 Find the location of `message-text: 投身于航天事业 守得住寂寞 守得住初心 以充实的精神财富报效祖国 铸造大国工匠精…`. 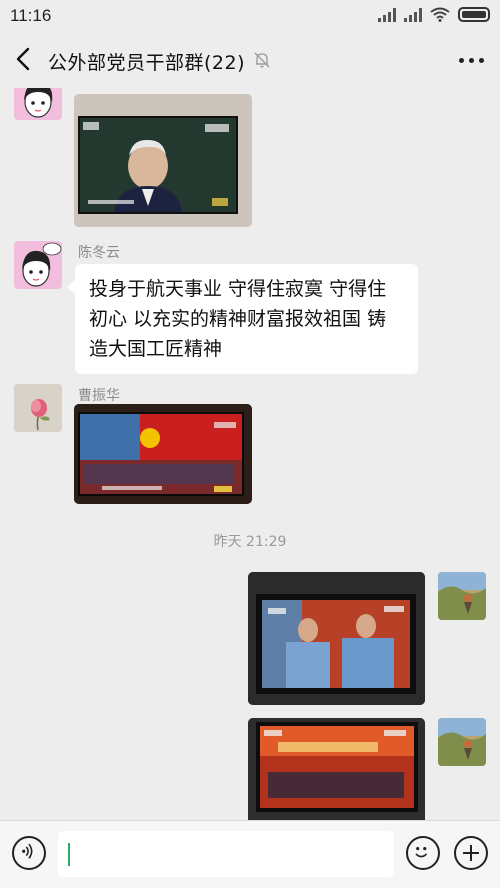

message-text: 投身于航天事业 守得住寂寞 守得住初心 以充实的精神财富报效祖国 铸造大国工匠精… is located at coordinates (238, 319).